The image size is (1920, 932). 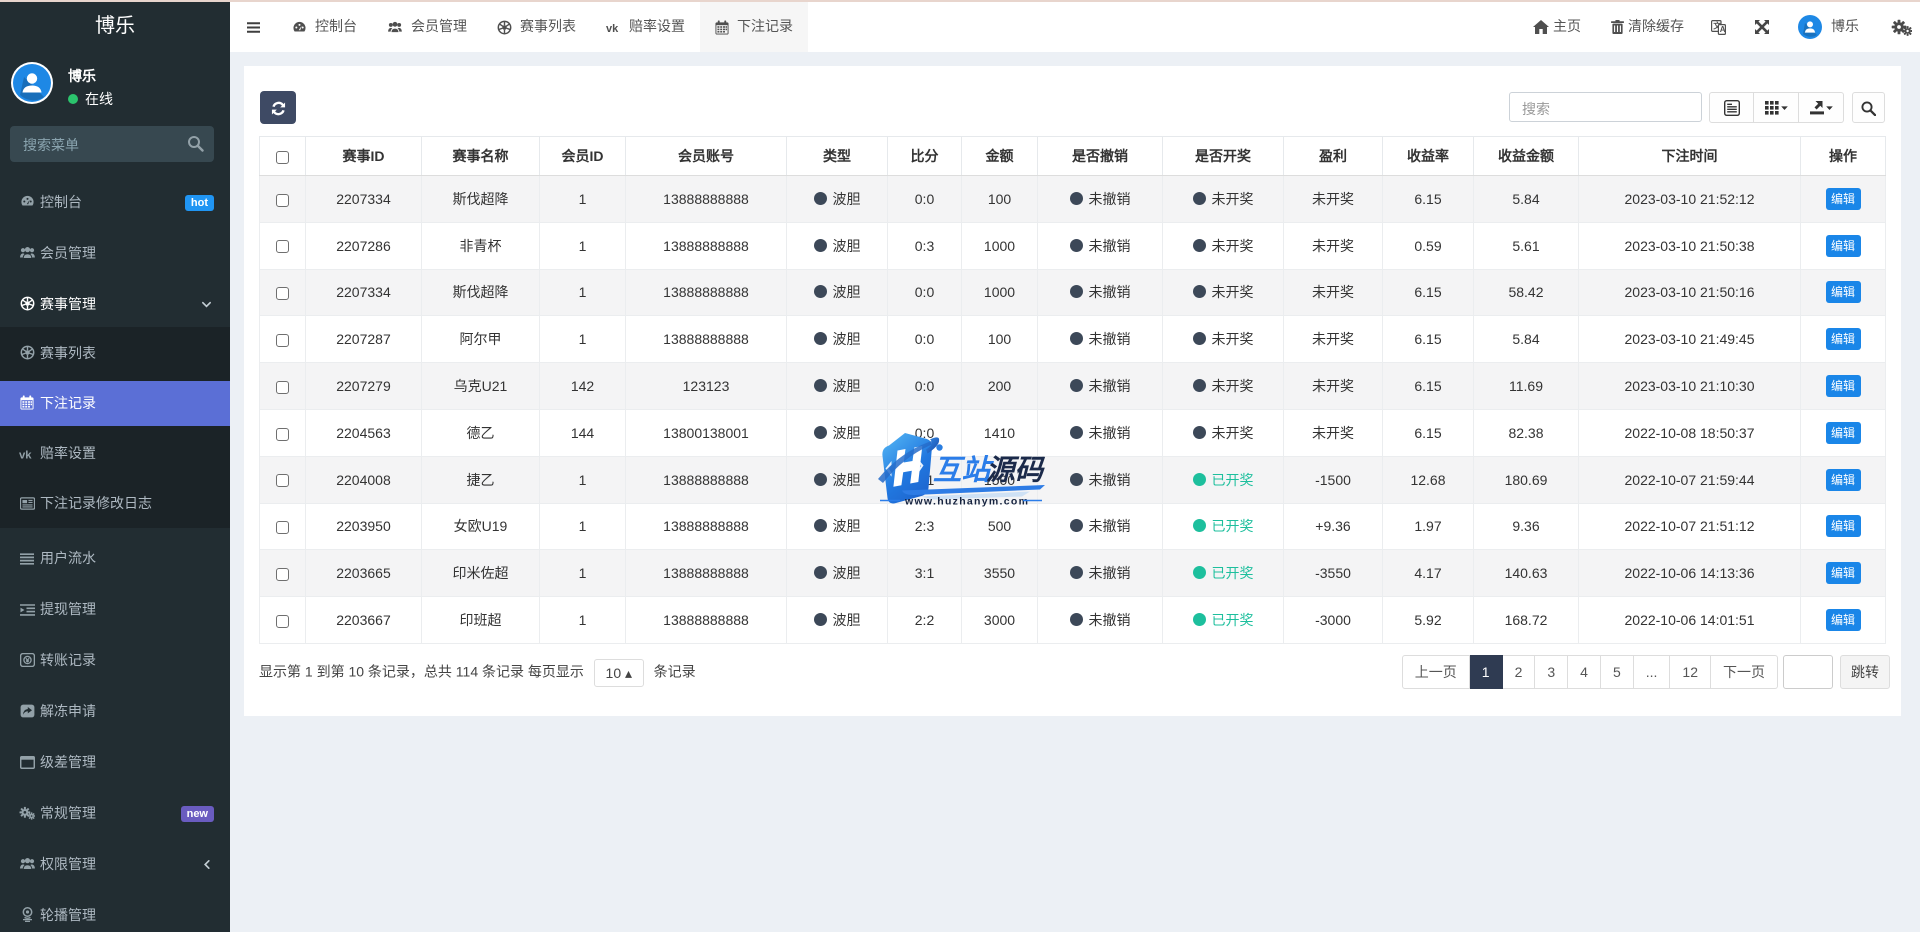 What do you see at coordinates (966, 502) in the screenshot?
I see `svg-text: www.huzhanym.com` at bounding box center [966, 502].